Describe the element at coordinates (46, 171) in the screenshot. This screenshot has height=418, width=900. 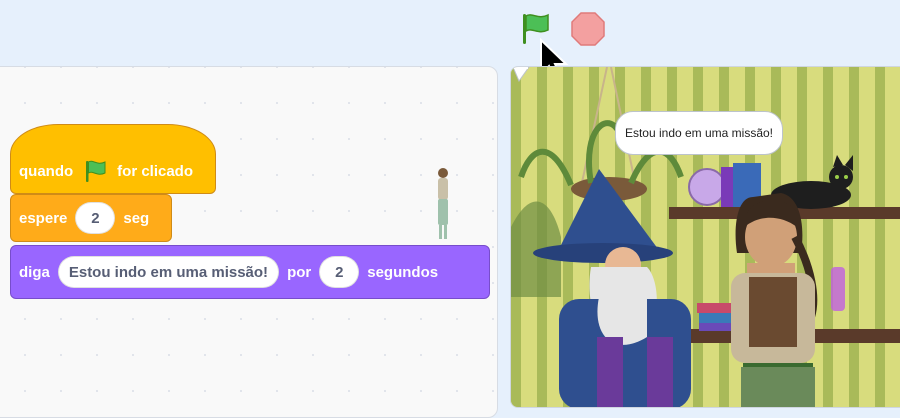
I see `hat-prefix: quando` at that location.